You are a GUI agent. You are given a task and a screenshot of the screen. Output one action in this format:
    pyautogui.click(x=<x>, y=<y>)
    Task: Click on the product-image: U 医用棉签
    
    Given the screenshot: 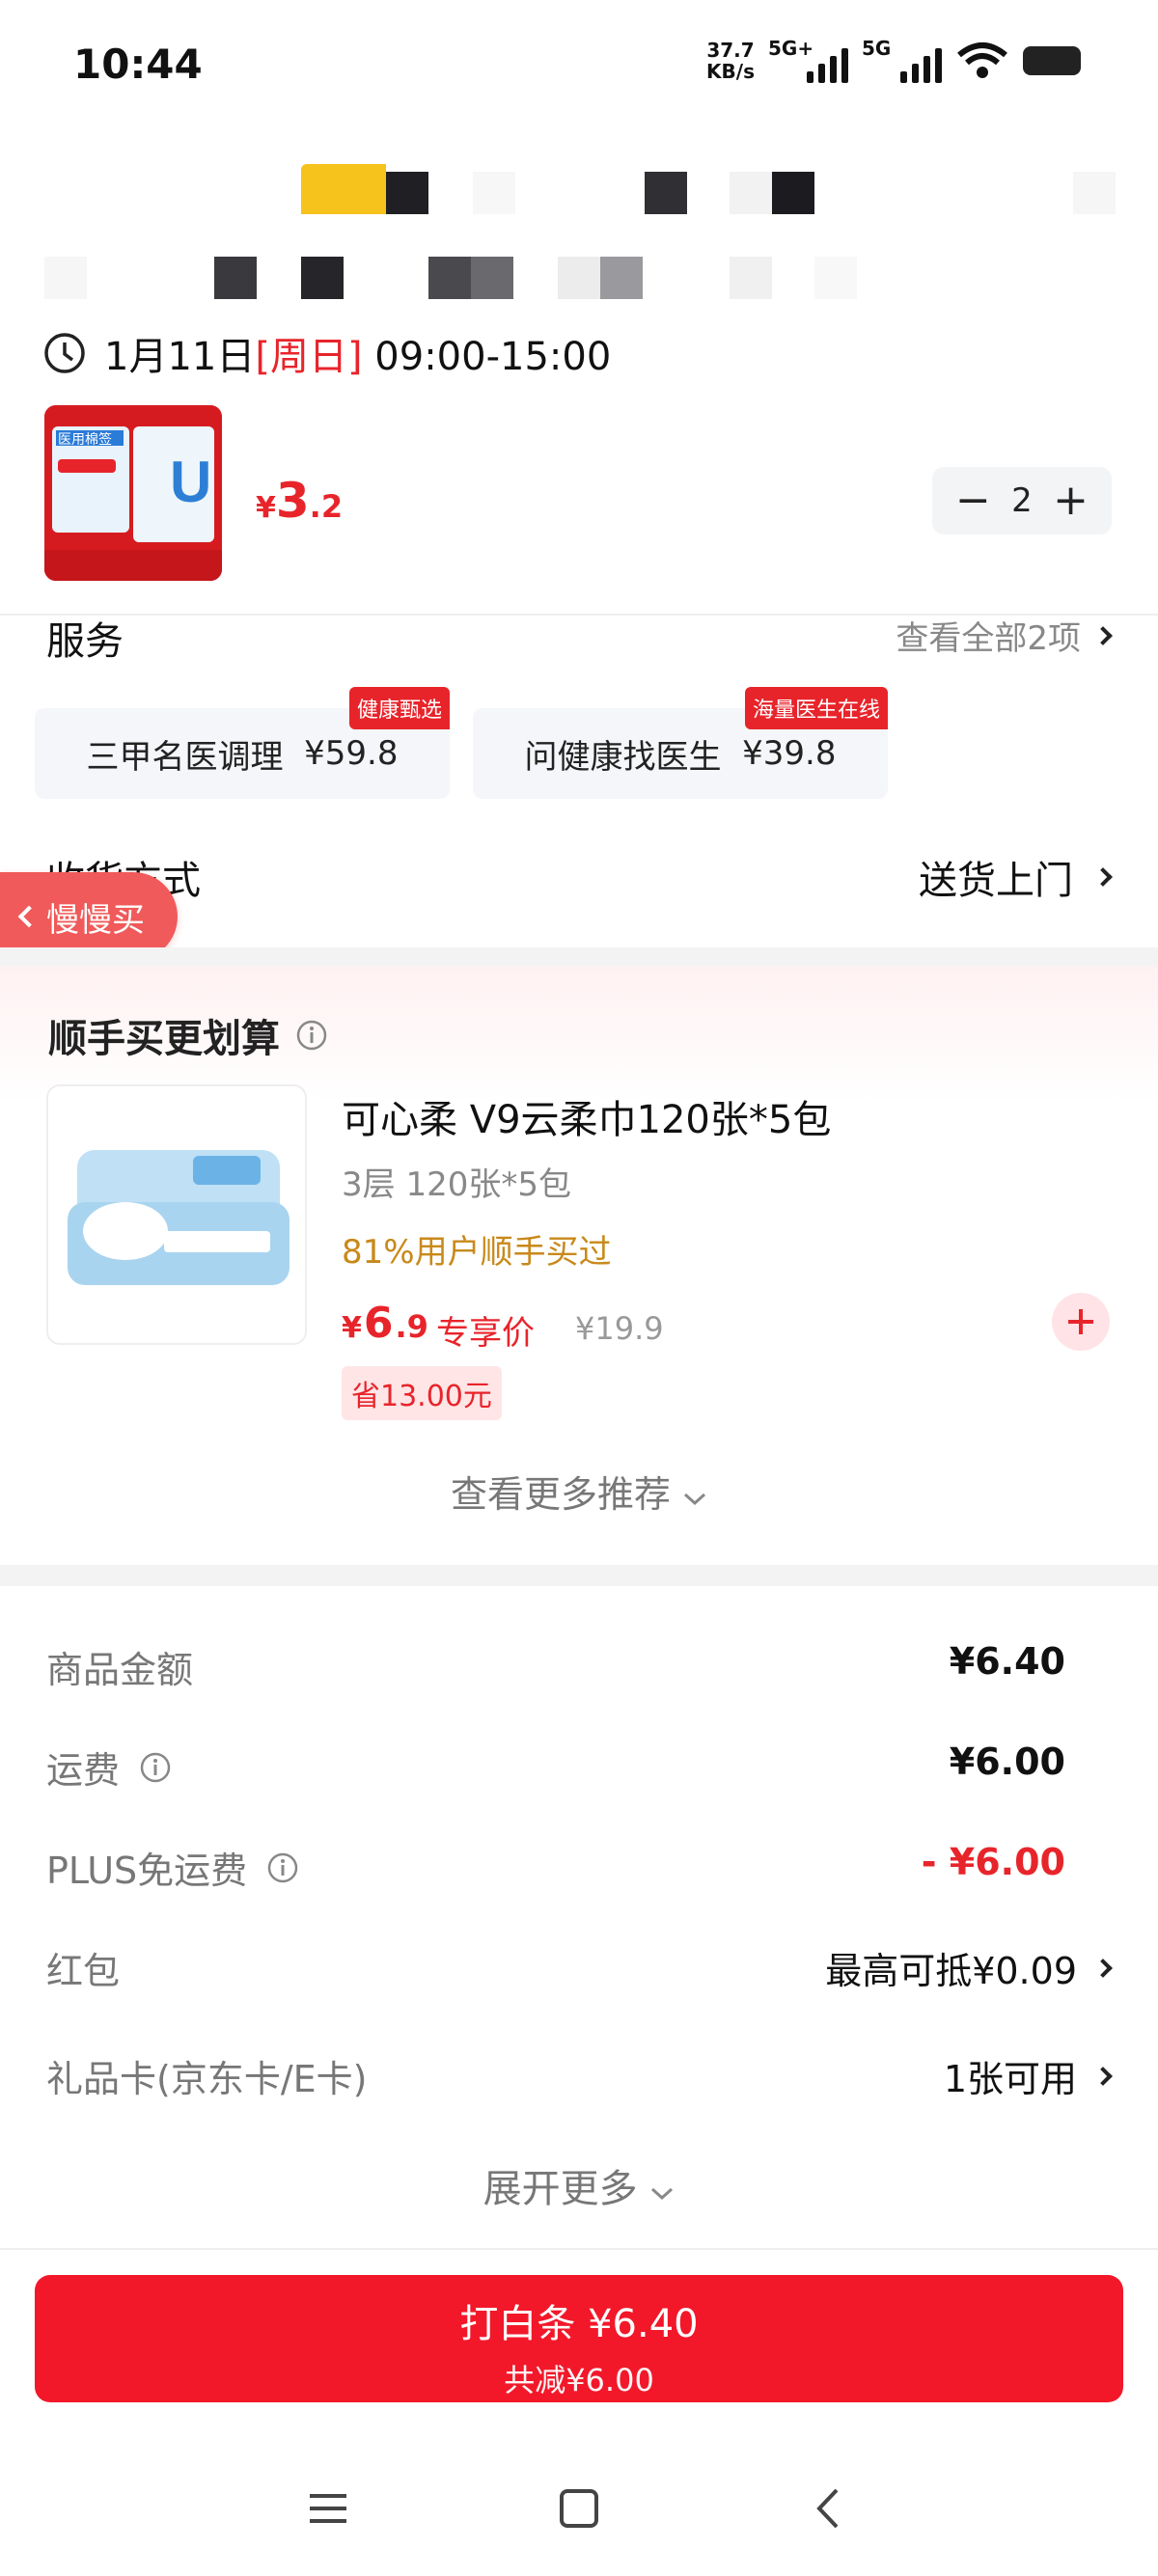 What is the action you would take?
    pyautogui.click(x=133, y=493)
    